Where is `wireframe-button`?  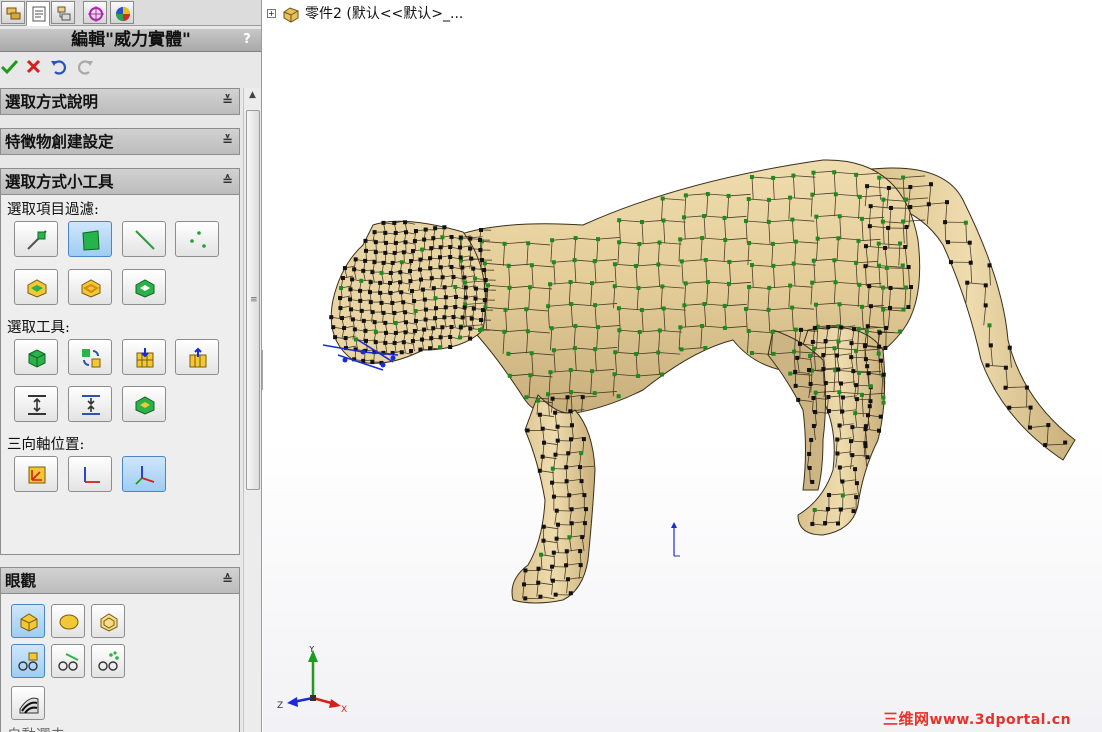 wireframe-button is located at coordinates (108, 621).